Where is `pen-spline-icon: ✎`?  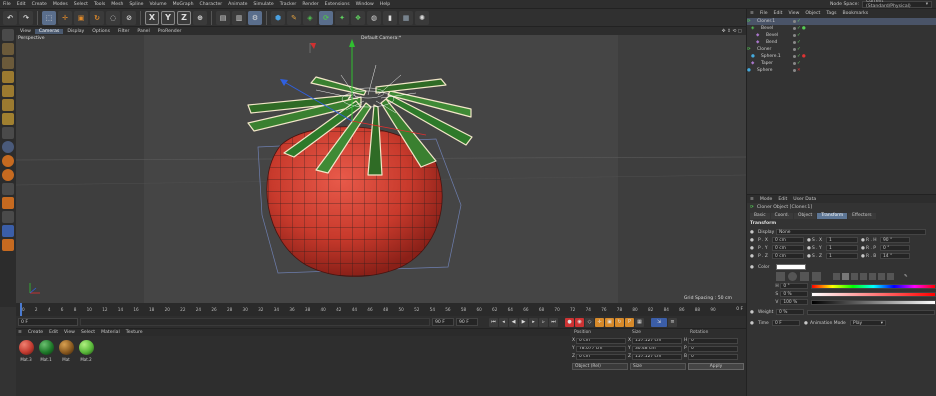 pen-spline-icon: ✎ is located at coordinates (294, 17).